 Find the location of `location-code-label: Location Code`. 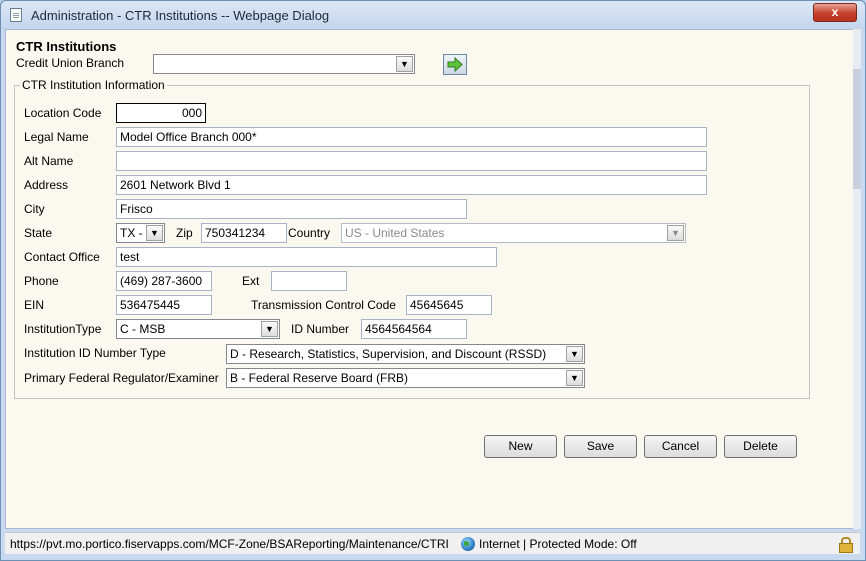

location-code-label: Location Code is located at coordinates (63, 113).